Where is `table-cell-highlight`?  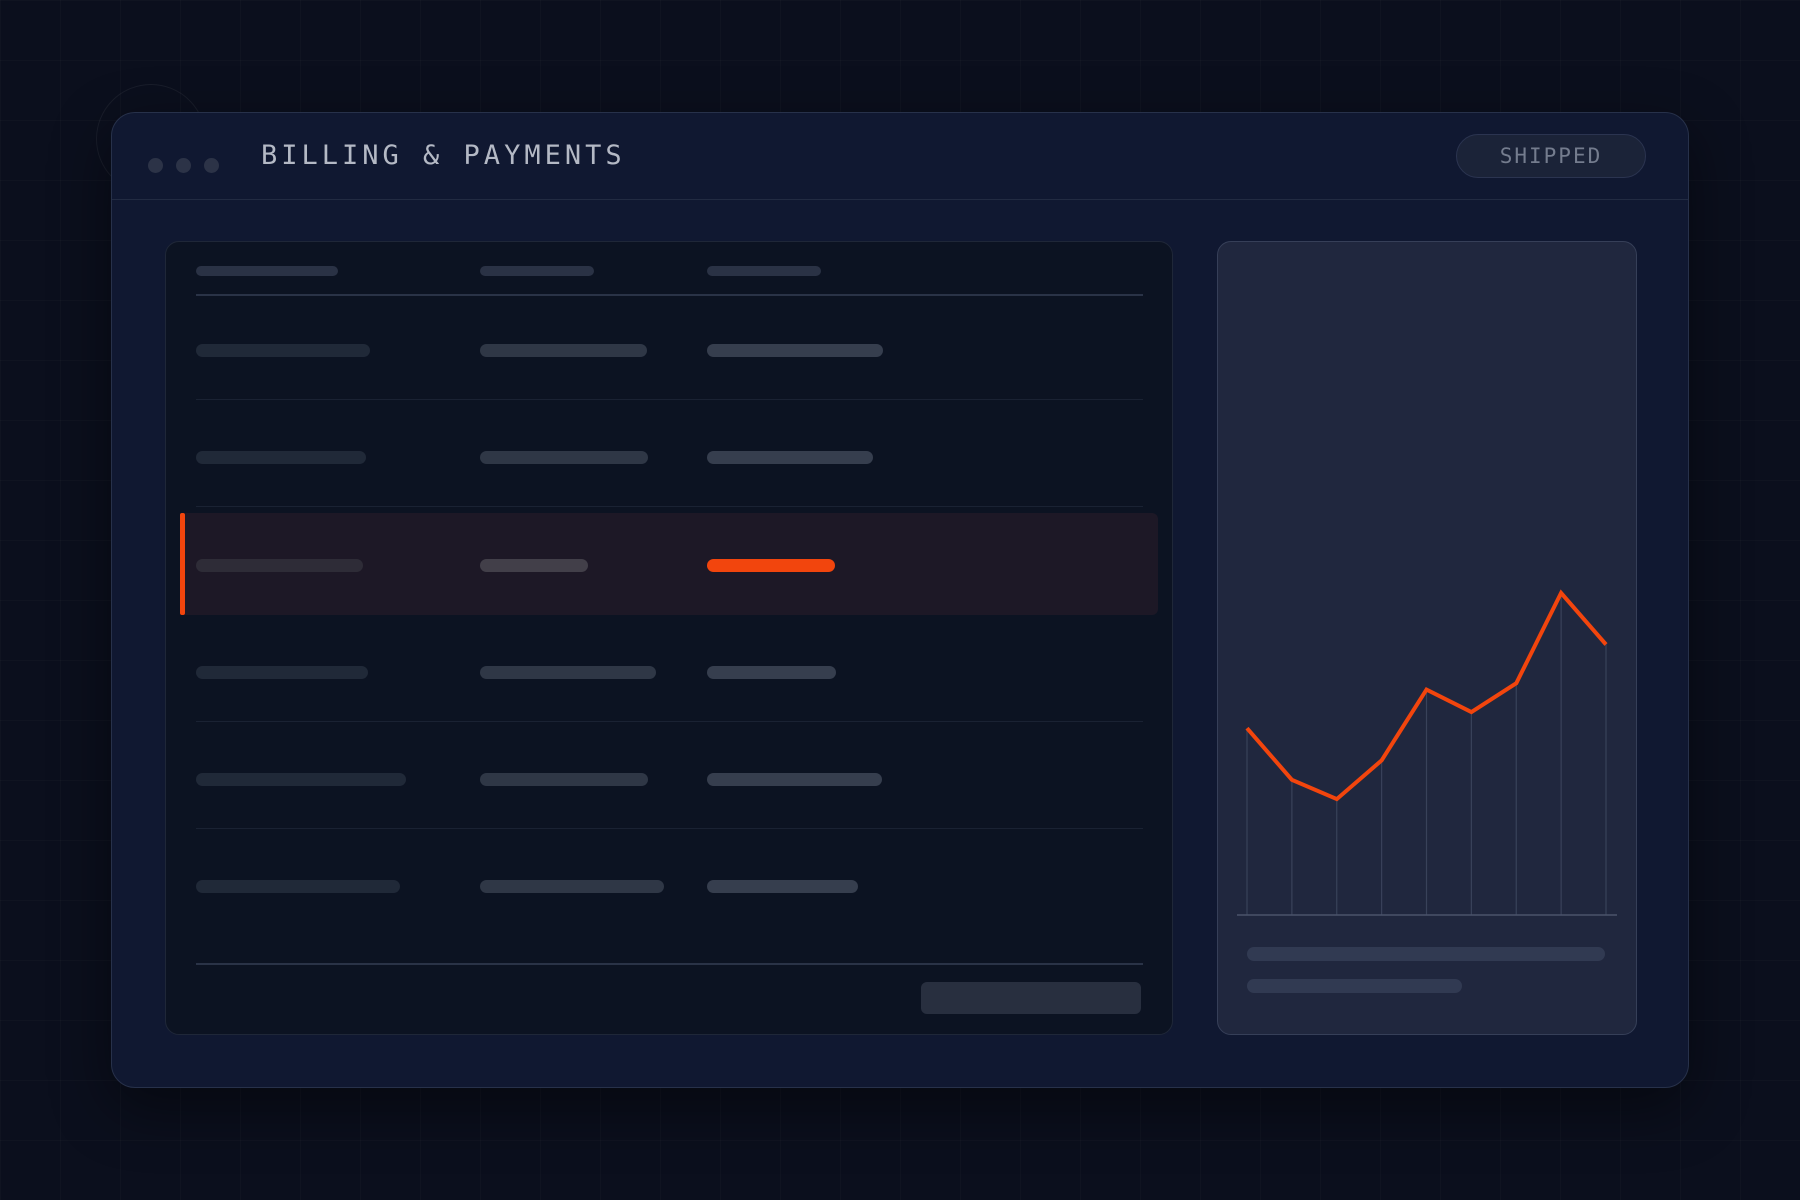
table-cell-highlight is located at coordinates (771, 565).